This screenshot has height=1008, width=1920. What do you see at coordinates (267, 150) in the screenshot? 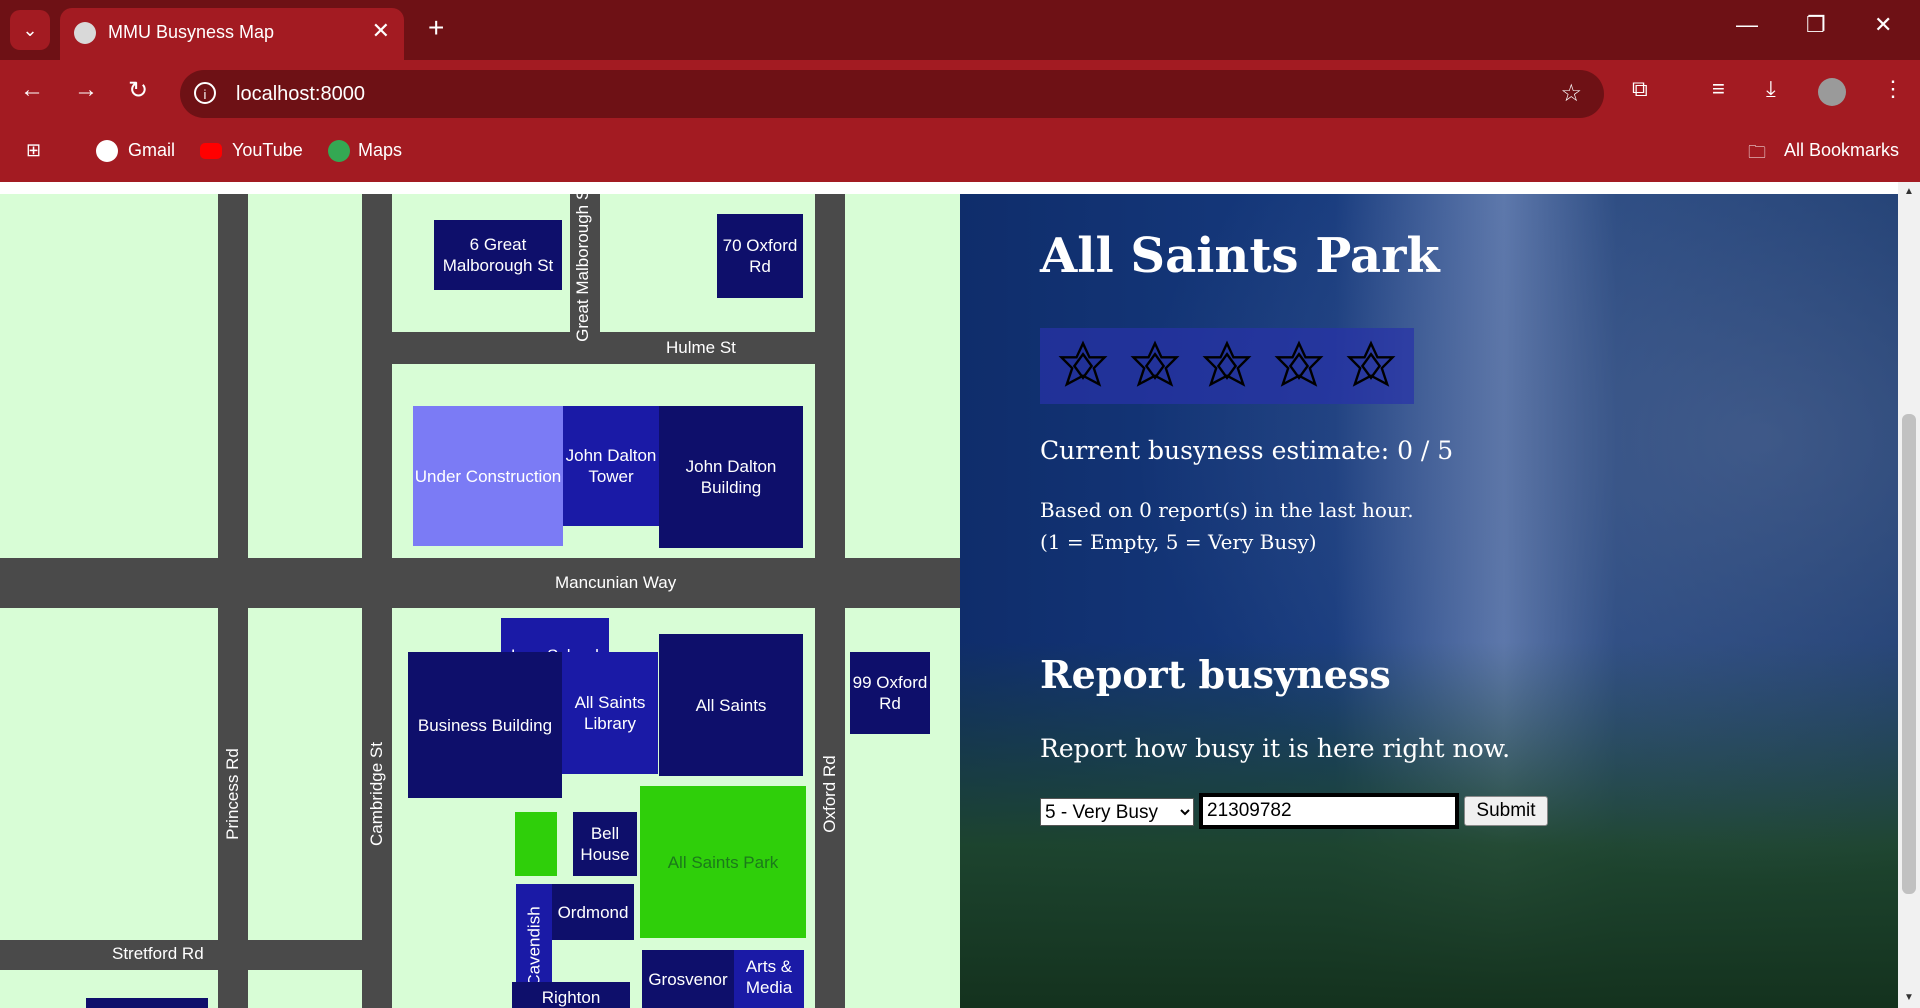
I see `bookmark-youtube: YouTube` at bounding box center [267, 150].